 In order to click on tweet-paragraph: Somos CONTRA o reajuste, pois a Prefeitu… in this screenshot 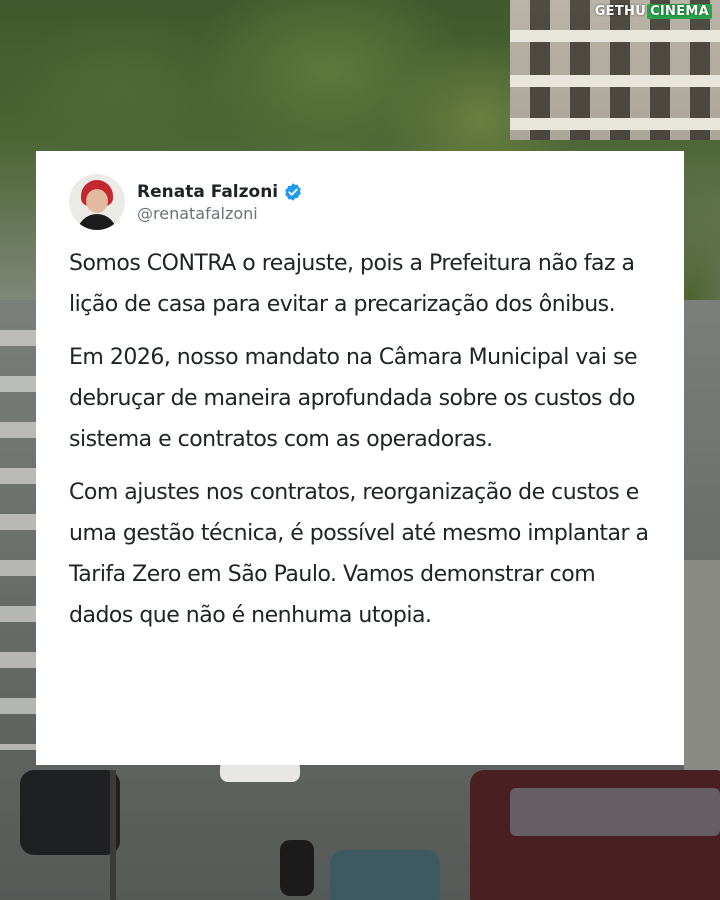, I will do `click(352, 284)`.